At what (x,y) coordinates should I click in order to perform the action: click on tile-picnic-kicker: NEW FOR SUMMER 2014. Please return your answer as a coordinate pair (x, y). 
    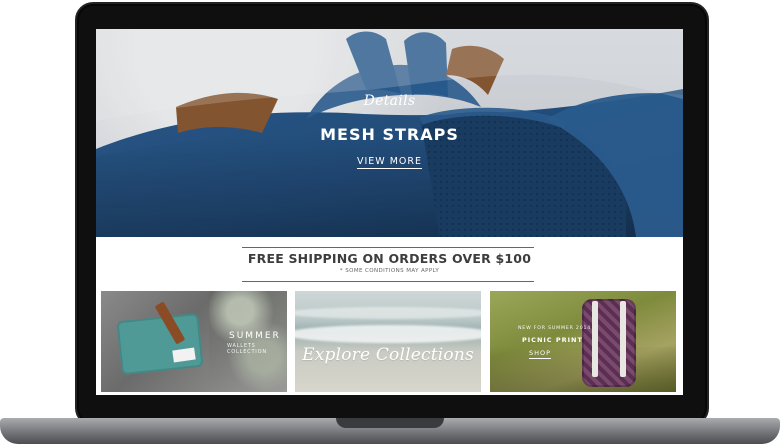
    Looking at the image, I should click on (555, 328).